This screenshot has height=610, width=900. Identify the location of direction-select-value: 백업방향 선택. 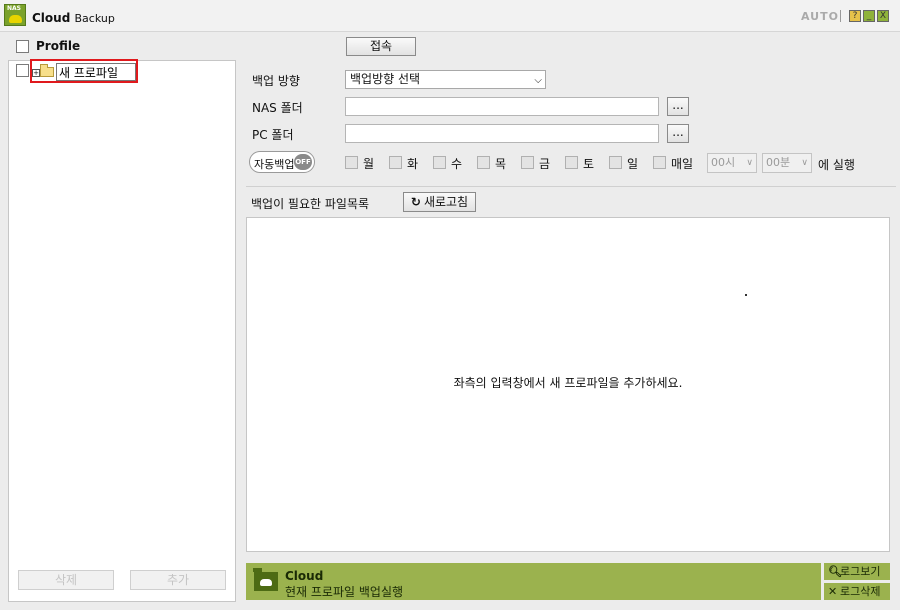
(385, 79).